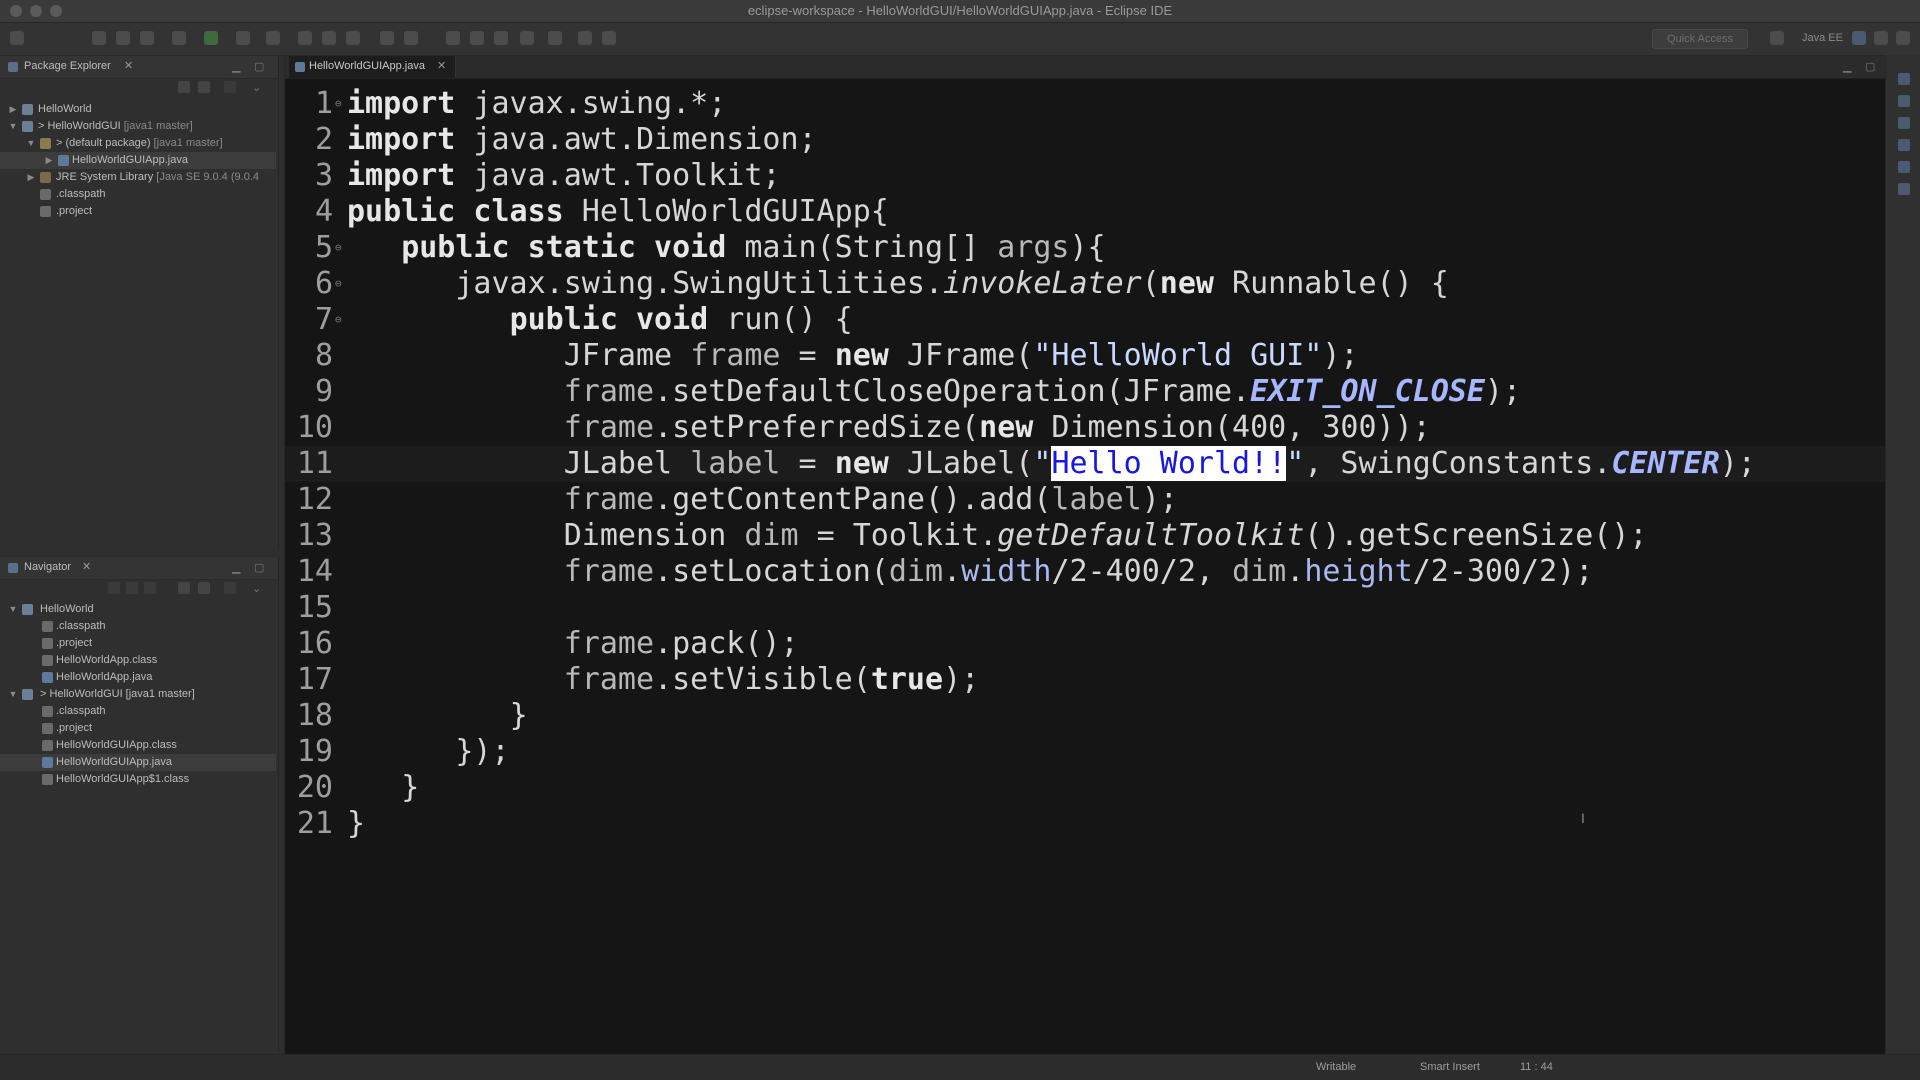 This screenshot has height=1080, width=1920. Describe the element at coordinates (453, 38) in the screenshot. I see `toggle-mark-icon` at that location.